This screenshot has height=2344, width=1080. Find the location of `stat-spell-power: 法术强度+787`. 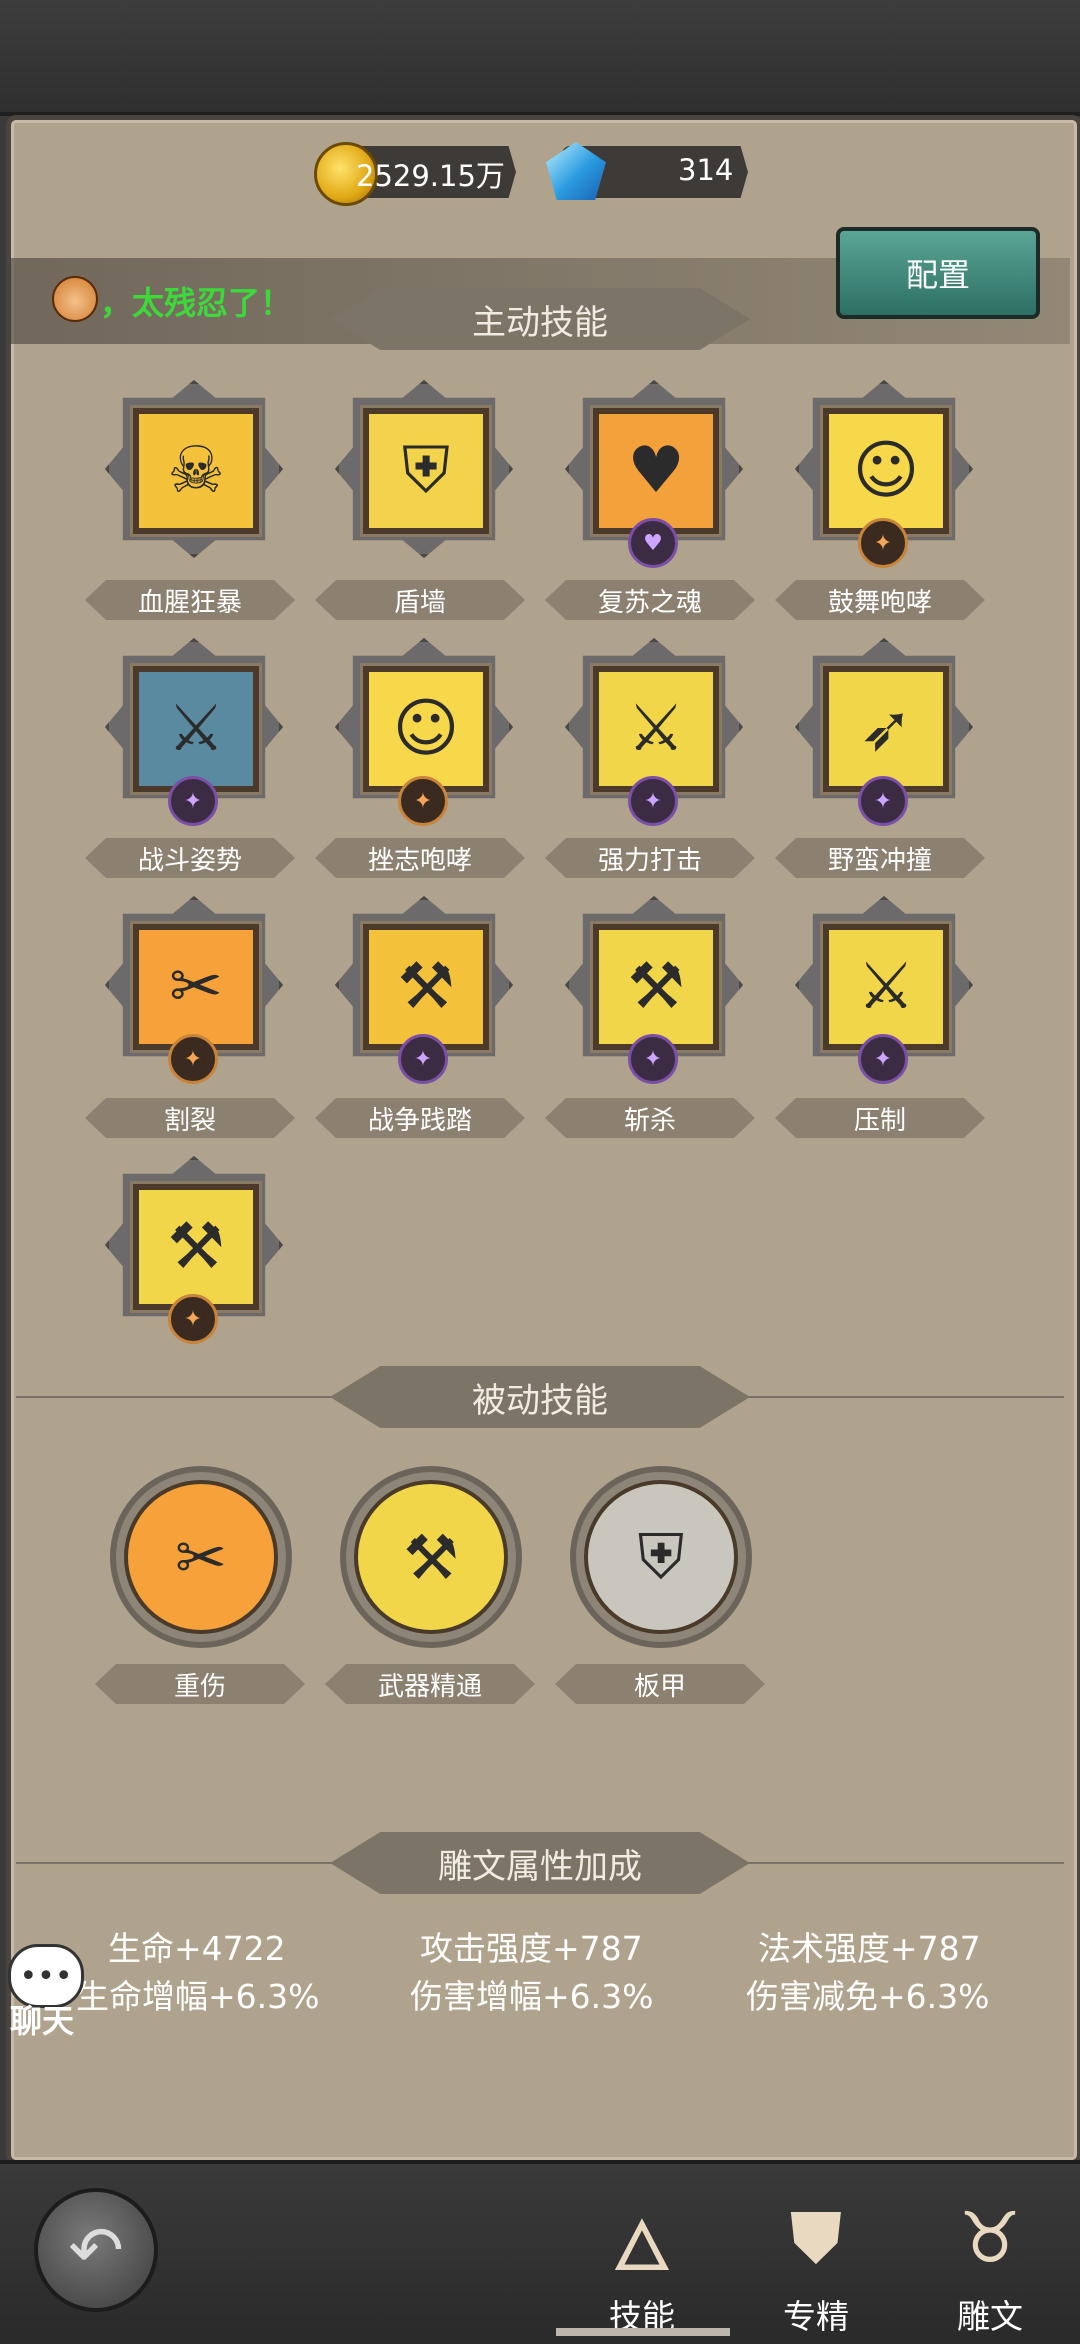

stat-spell-power: 法术强度+787 is located at coordinates (869, 1948).